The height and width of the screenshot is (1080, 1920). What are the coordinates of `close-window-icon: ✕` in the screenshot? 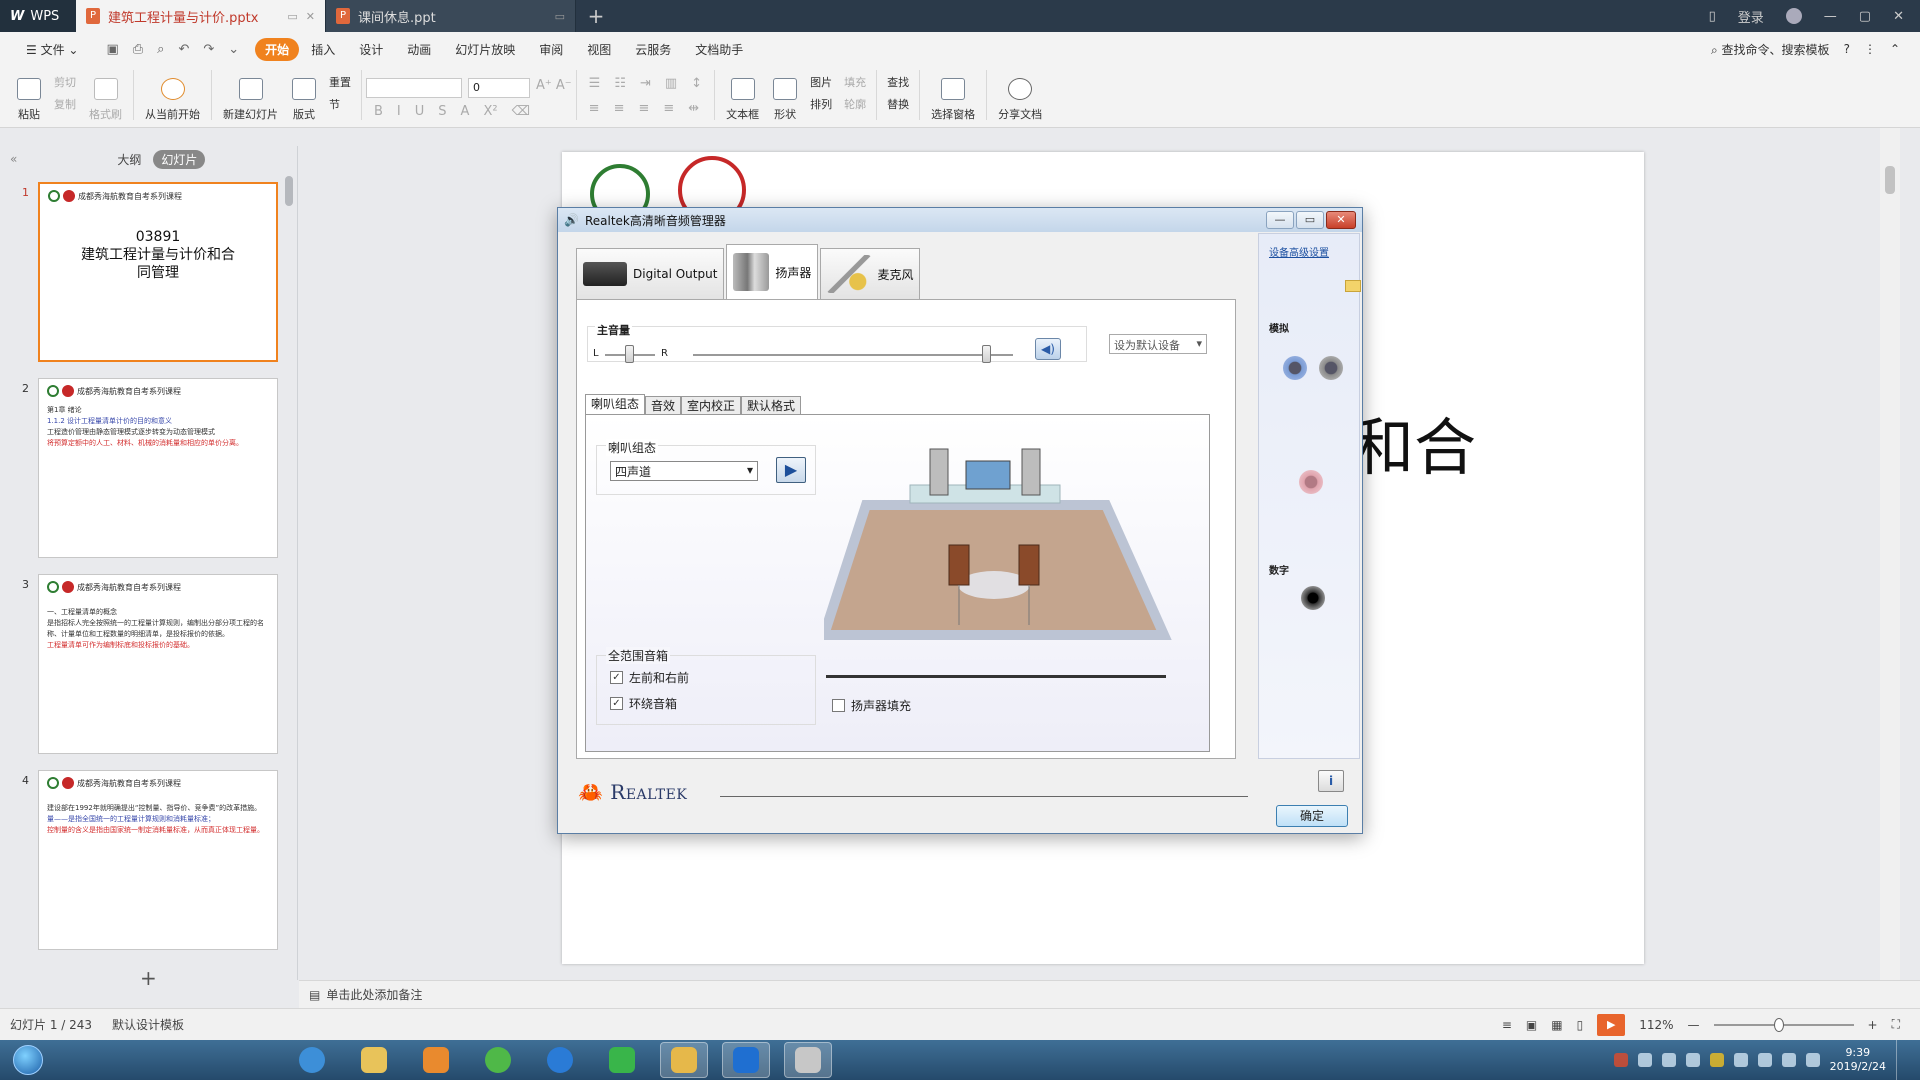 It's located at (1898, 16).